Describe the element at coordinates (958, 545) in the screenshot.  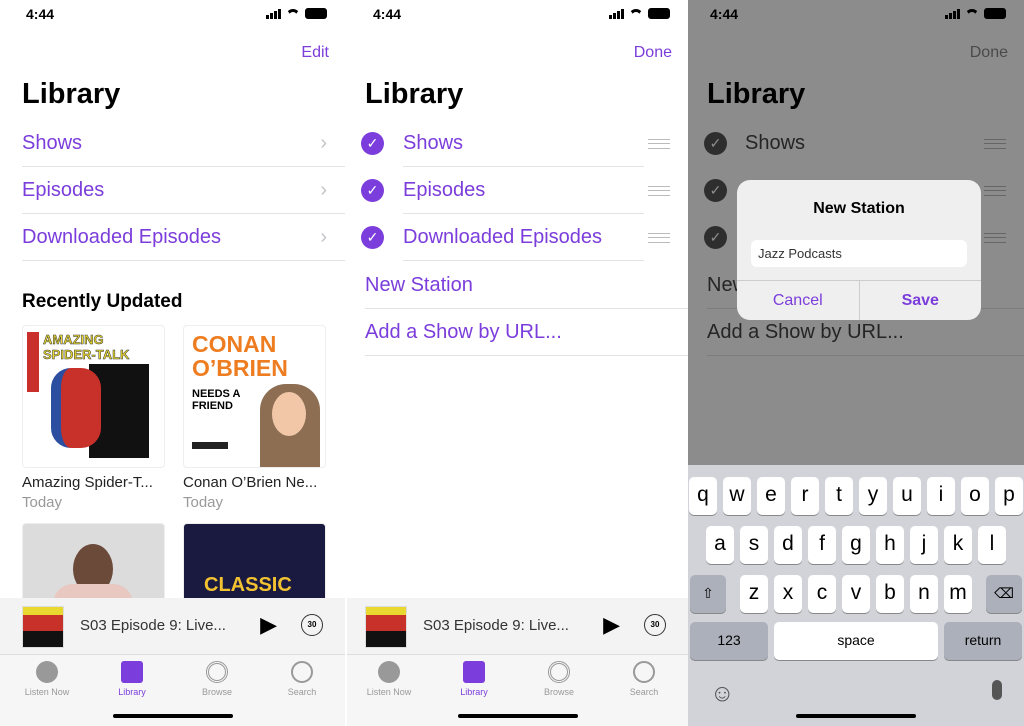
I see `key-k: k` at that location.